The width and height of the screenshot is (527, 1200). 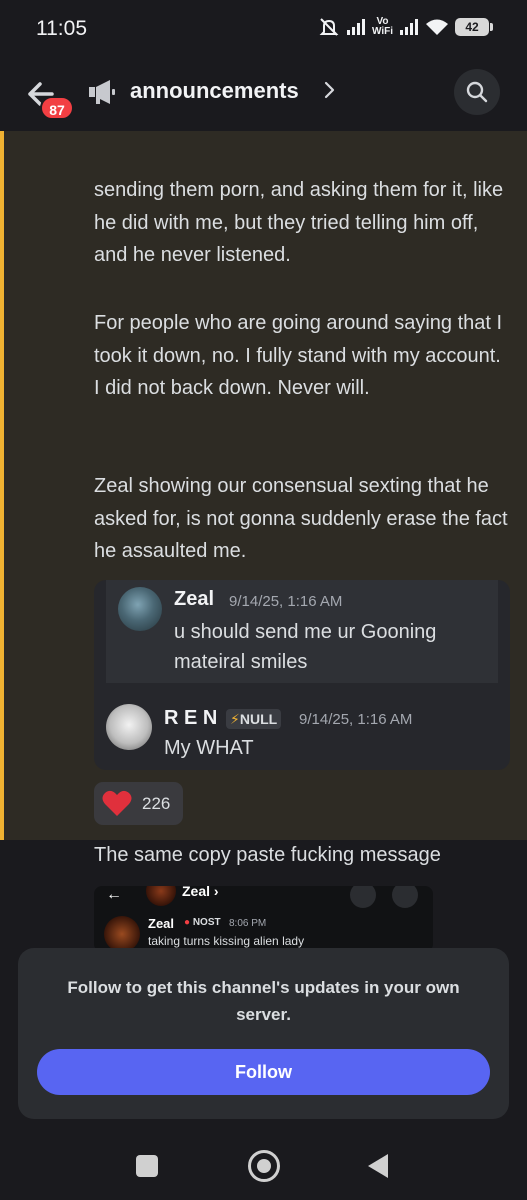 I want to click on search-button, so click(x=477, y=92).